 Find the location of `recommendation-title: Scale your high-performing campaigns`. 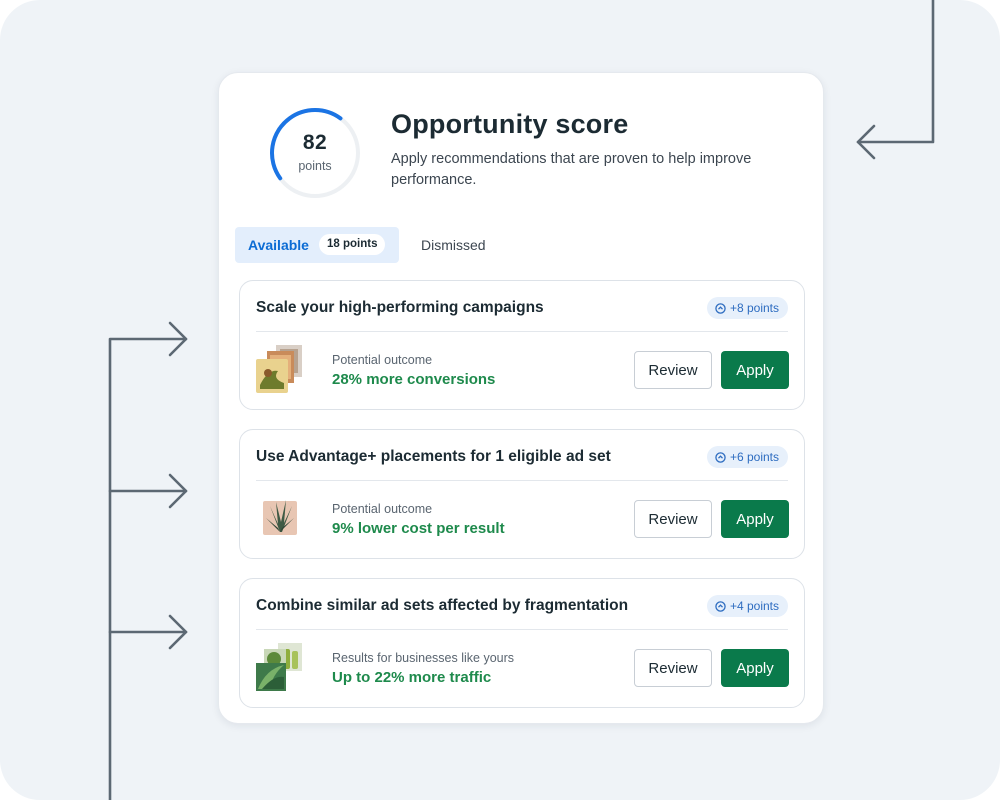

recommendation-title: Scale your high-performing campaigns is located at coordinates (400, 307).